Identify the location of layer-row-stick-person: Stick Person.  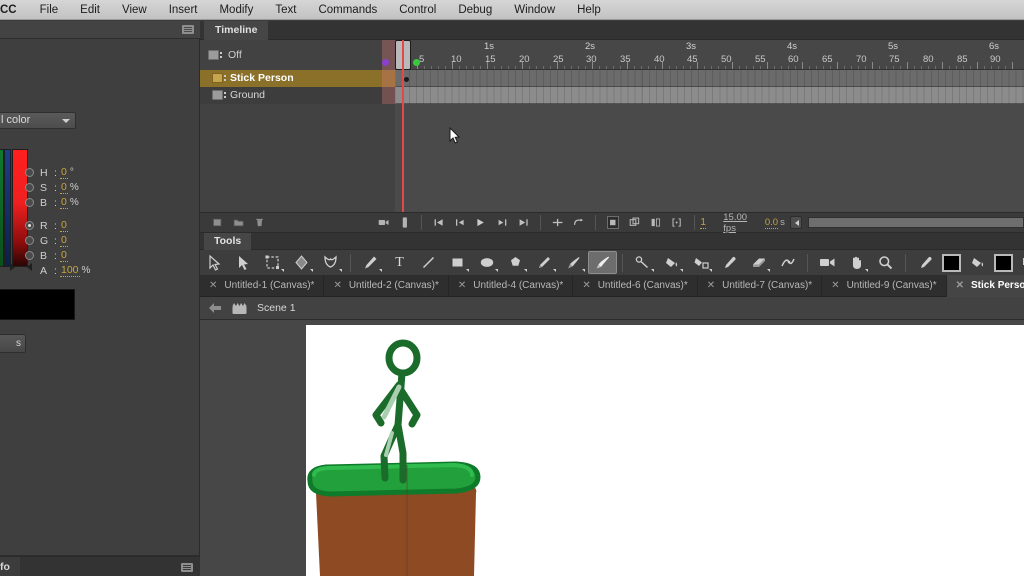
(394, 78).